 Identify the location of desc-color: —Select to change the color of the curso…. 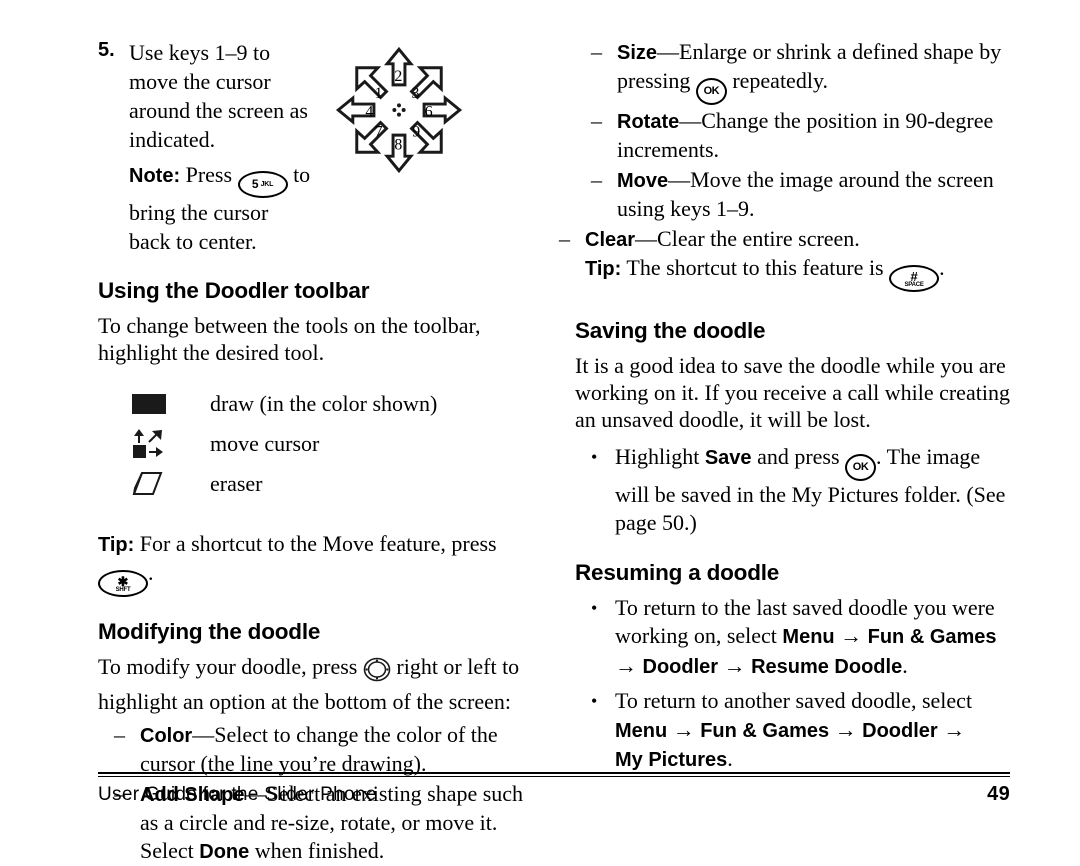
(319, 749).